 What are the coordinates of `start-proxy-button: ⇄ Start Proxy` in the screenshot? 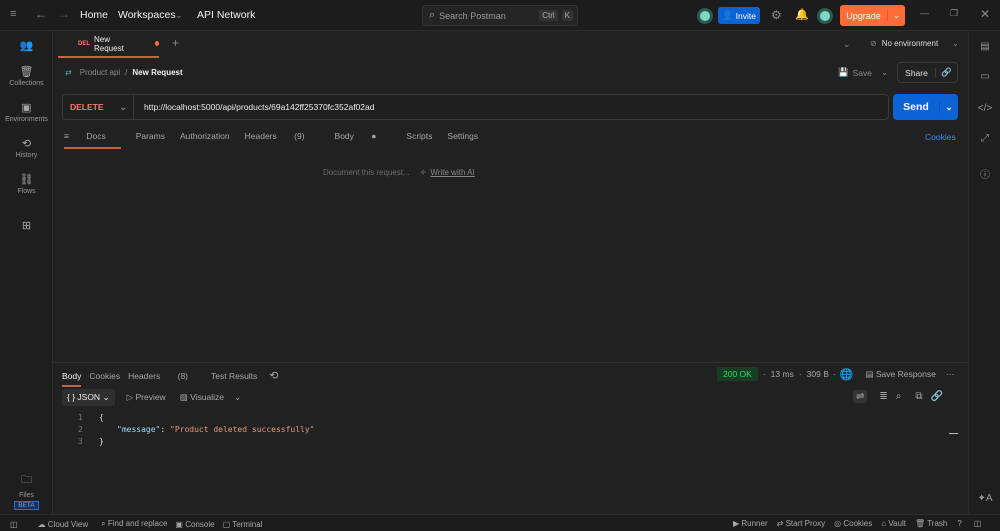 It's located at (801, 523).